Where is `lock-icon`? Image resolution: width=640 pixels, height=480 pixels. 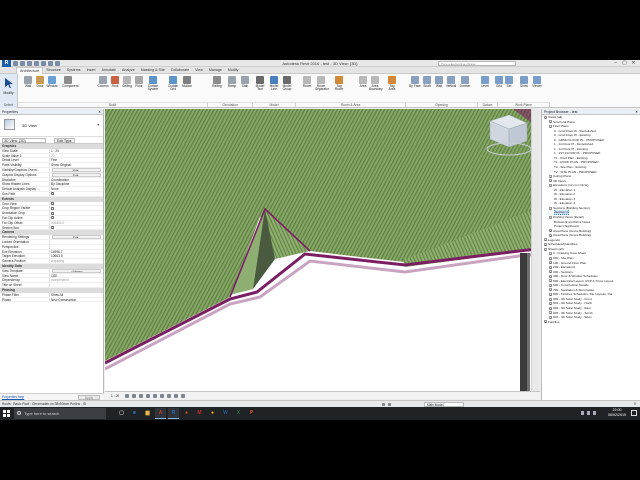
lock-icon is located at coordinates (176, 395).